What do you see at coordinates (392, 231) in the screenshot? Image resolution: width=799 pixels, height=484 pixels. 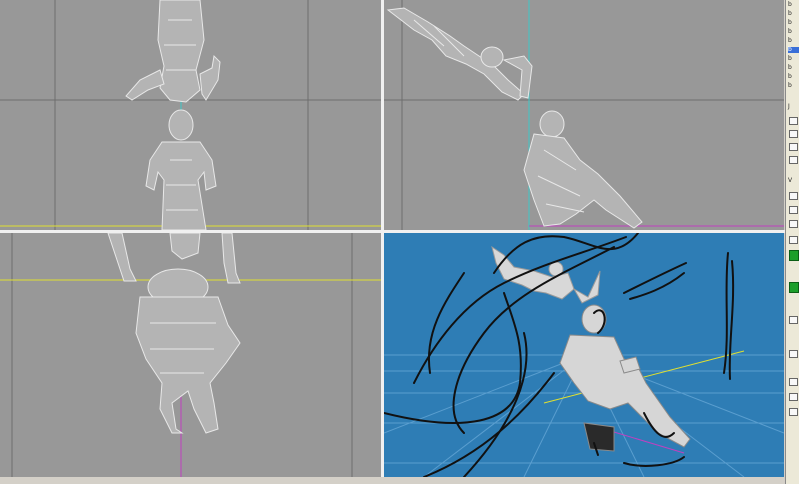 I see `divider-horizontal` at bounding box center [392, 231].